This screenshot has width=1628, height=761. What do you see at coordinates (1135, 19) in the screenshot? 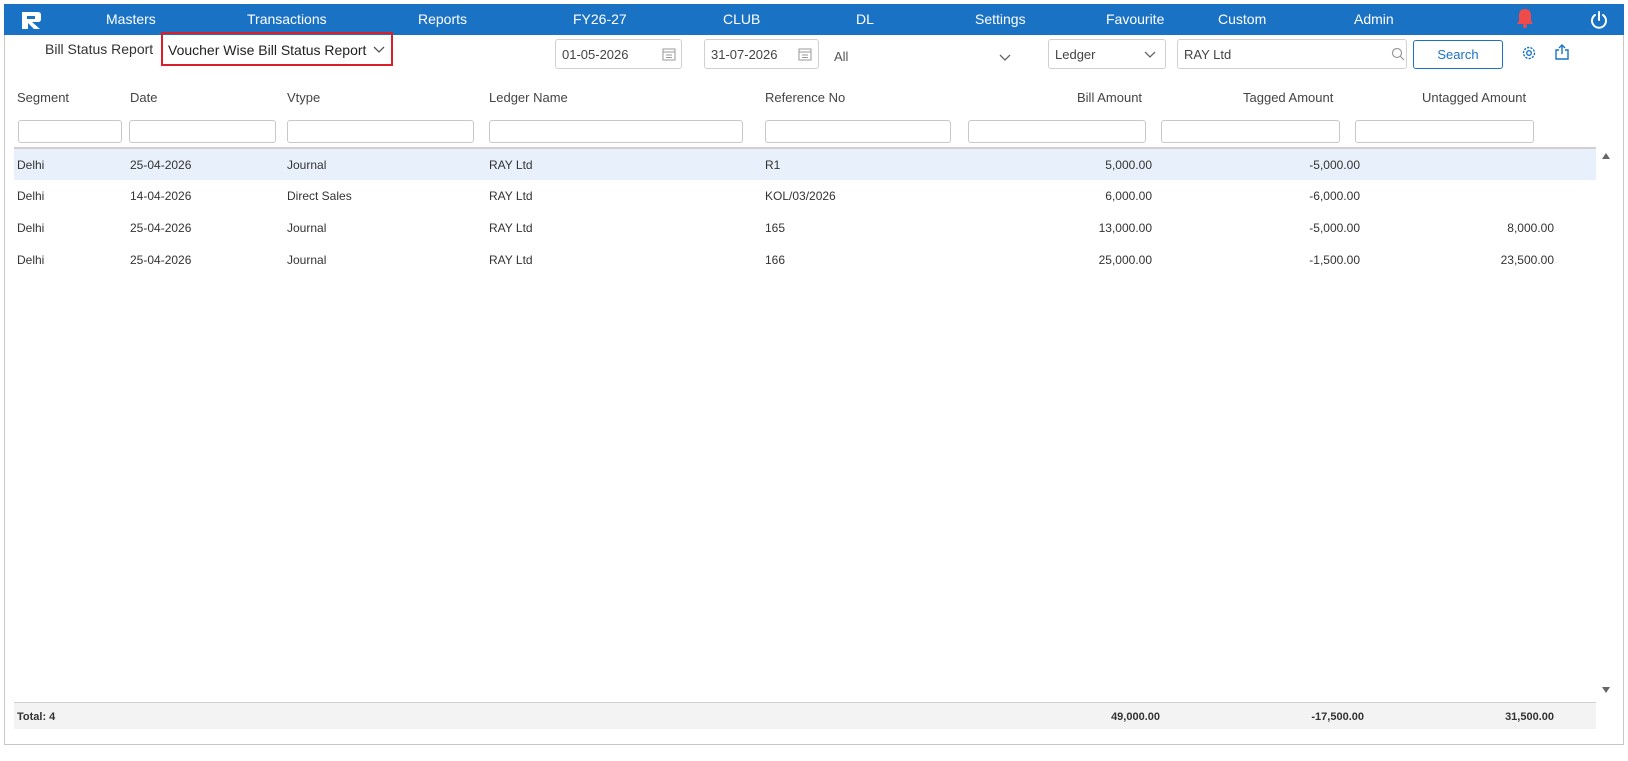
I see `nav-favourite: Favourite` at bounding box center [1135, 19].